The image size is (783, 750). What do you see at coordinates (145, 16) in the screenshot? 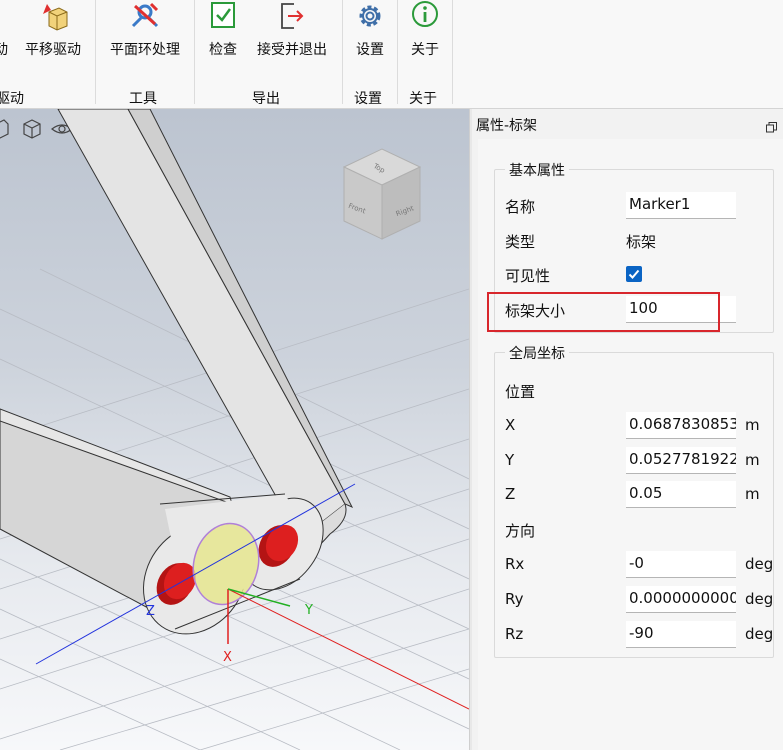
I see `planar-loop-icon` at bounding box center [145, 16].